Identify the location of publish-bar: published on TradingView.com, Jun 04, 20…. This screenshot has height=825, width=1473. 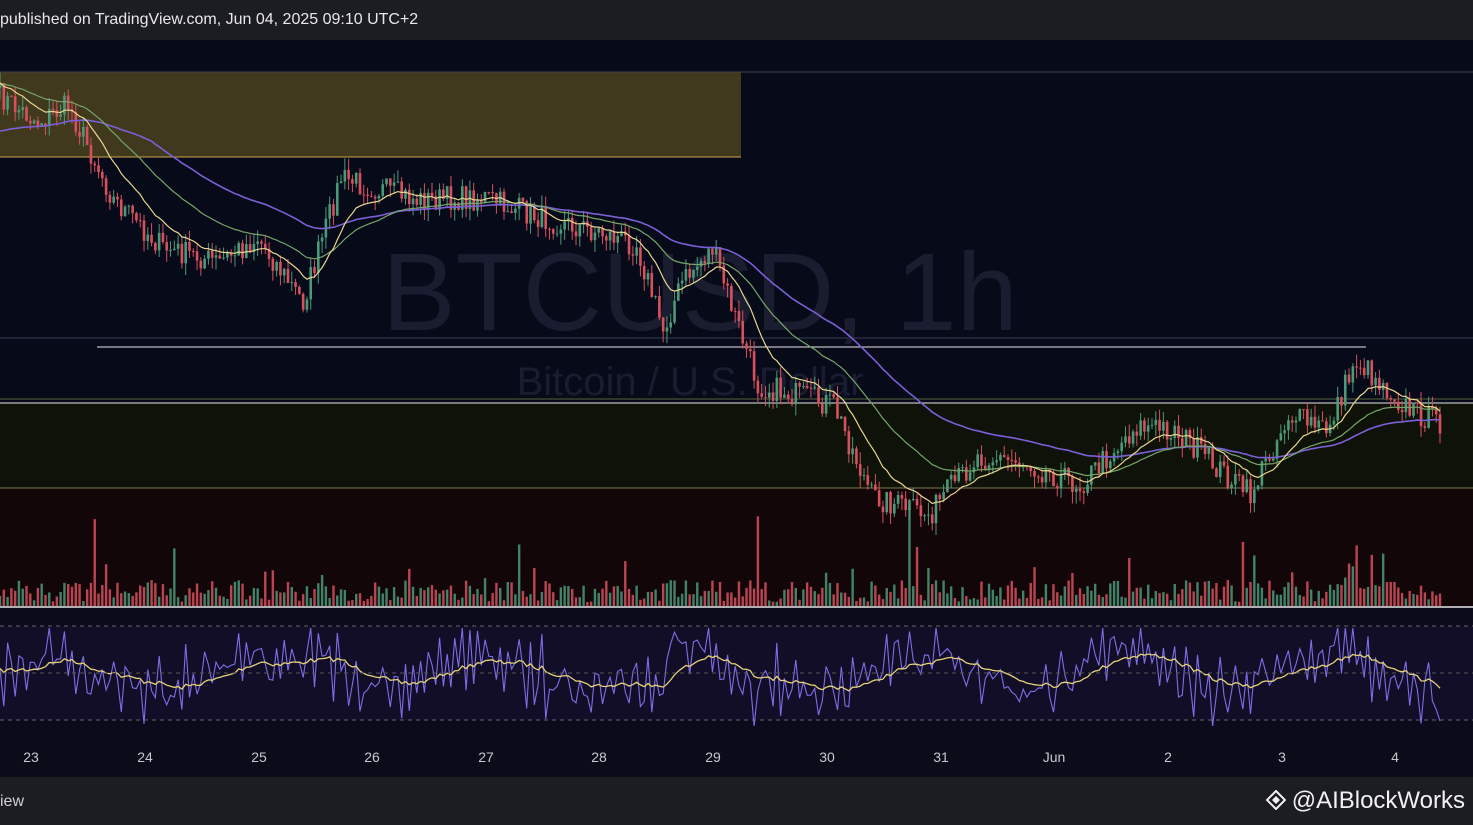
(736, 20).